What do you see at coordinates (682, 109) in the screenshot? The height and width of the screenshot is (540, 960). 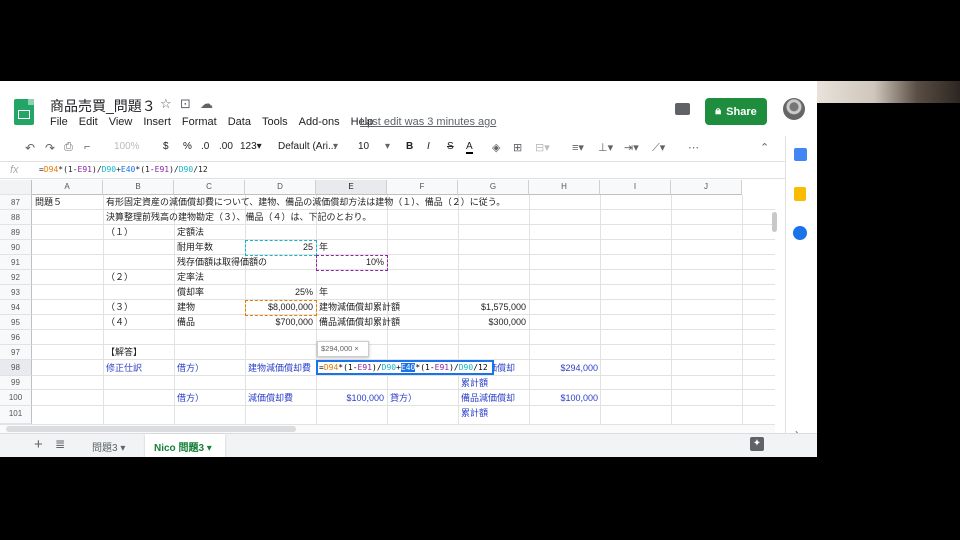 I see `comment-history-icon` at bounding box center [682, 109].